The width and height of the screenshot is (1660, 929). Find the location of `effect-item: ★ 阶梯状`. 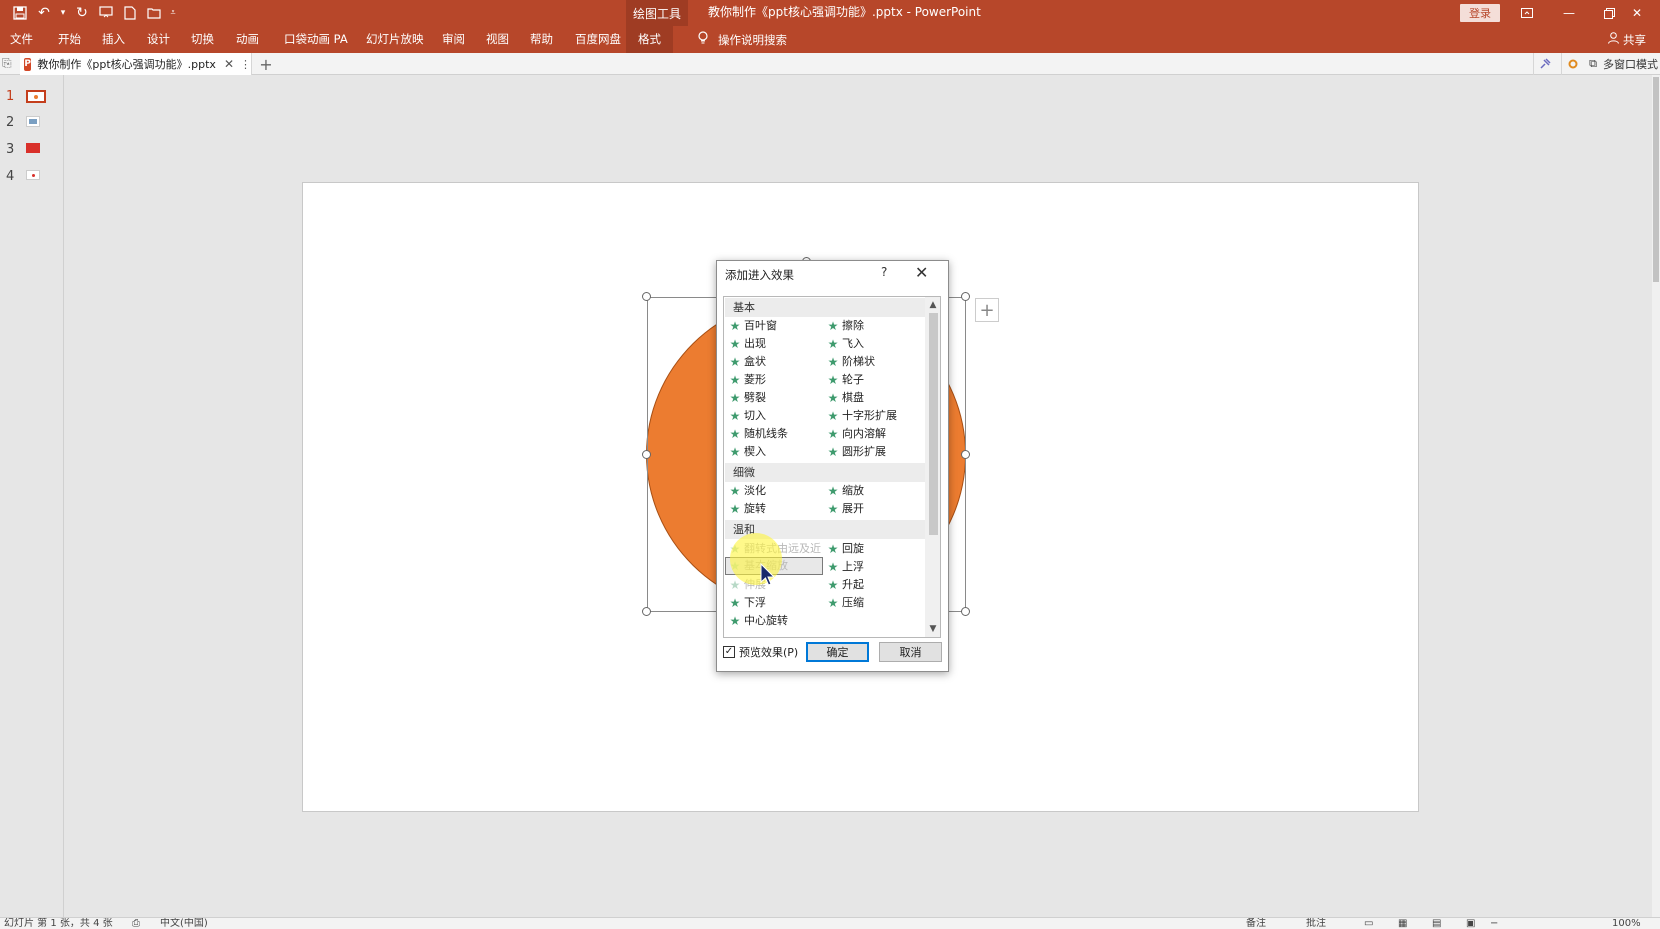

effect-item: ★ 阶梯状 is located at coordinates (849, 362).